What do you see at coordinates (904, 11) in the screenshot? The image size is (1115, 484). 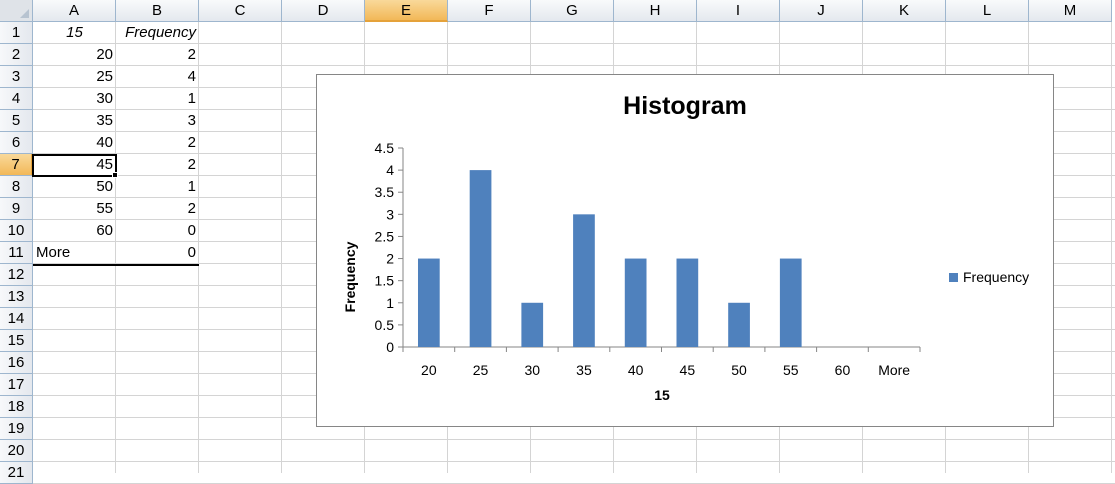 I see `column-header-k: K` at bounding box center [904, 11].